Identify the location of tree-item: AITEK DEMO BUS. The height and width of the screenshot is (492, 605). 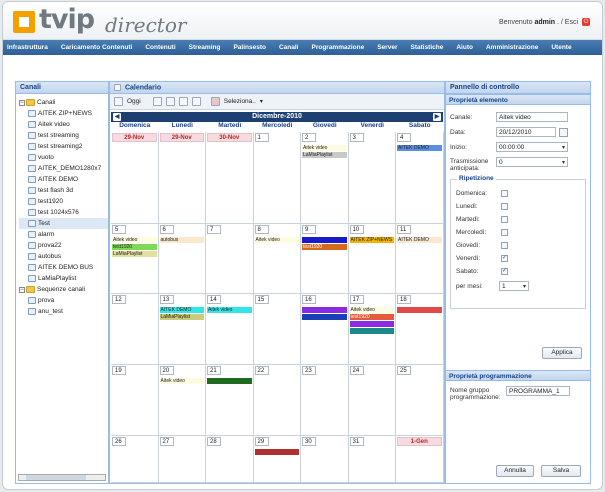
(63, 267).